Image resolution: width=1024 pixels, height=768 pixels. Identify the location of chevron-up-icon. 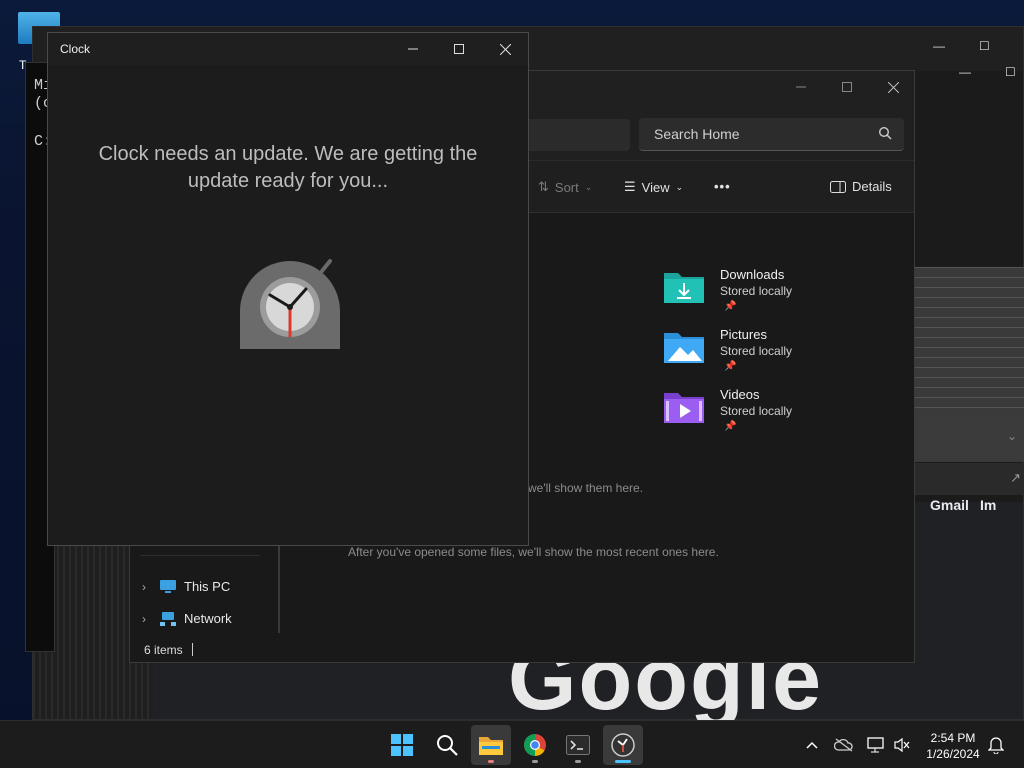
(812, 745).